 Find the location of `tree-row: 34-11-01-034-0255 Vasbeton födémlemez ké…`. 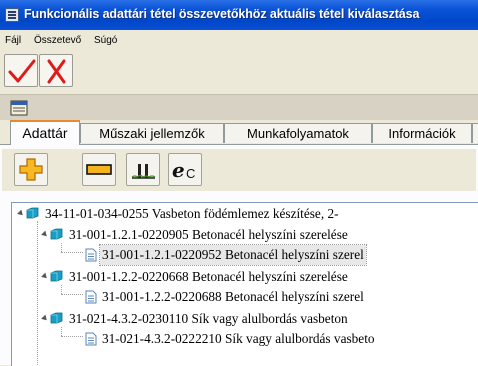

tree-row: 34-11-01-034-0255 Vasbeton födémlemez ké… is located at coordinates (245, 214).